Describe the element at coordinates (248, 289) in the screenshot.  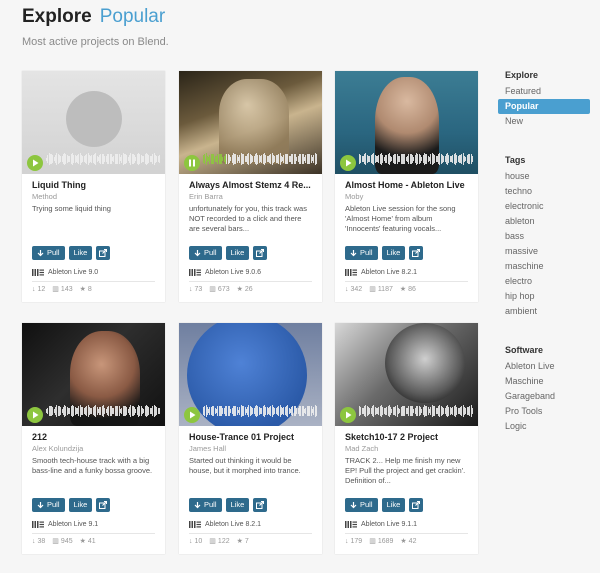
I see `stars-count: 26` at that location.